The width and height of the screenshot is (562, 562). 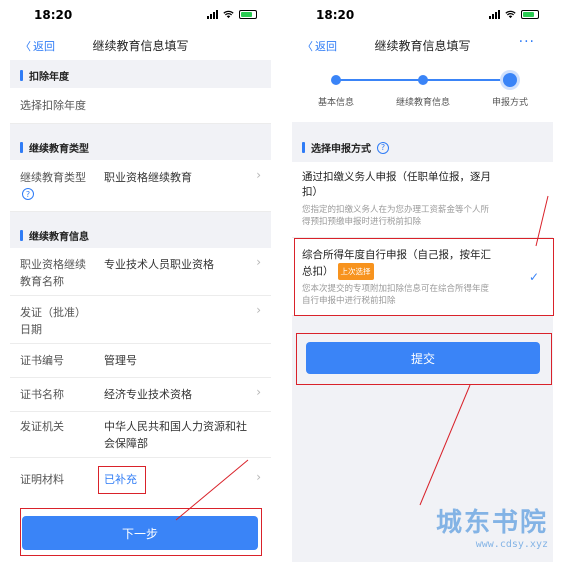 What do you see at coordinates (396, 184) in the screenshot?
I see `option-withholding-title: 通过扣缴义务人申报（任职单位报，逐月 扣）` at bounding box center [396, 184].